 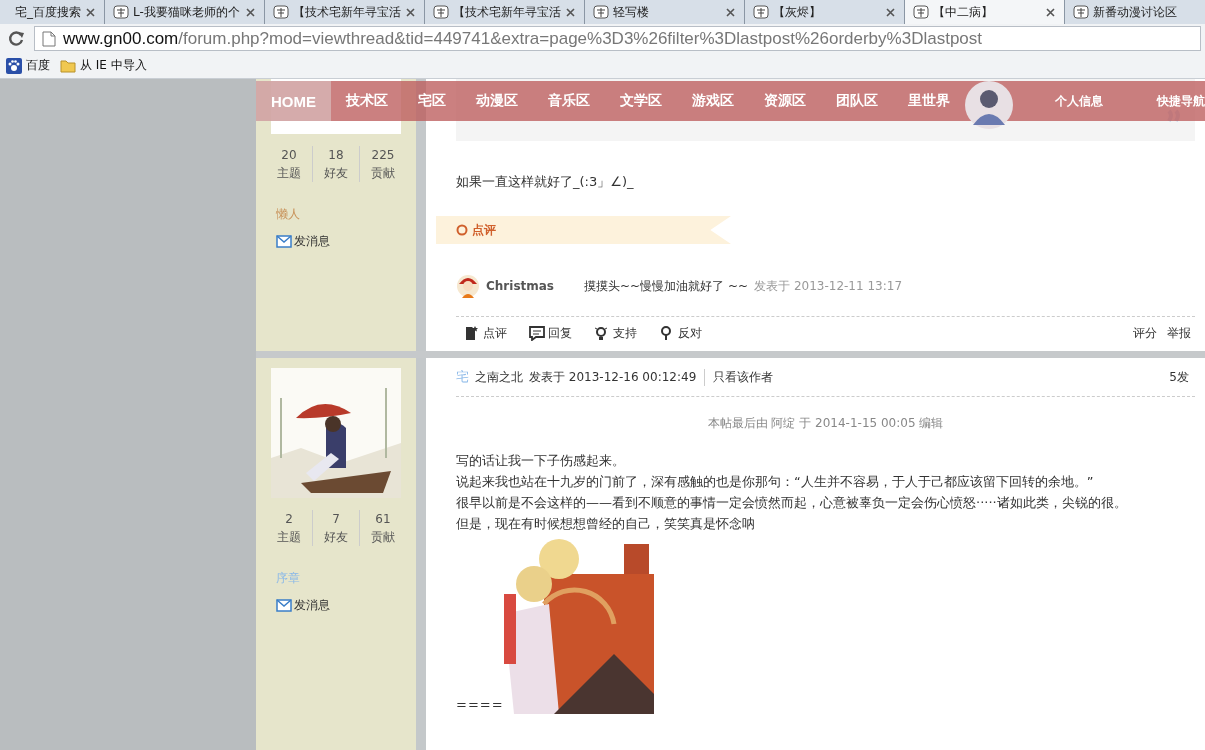 What do you see at coordinates (611, 333) in the screenshot?
I see `action-button: 支持` at bounding box center [611, 333].